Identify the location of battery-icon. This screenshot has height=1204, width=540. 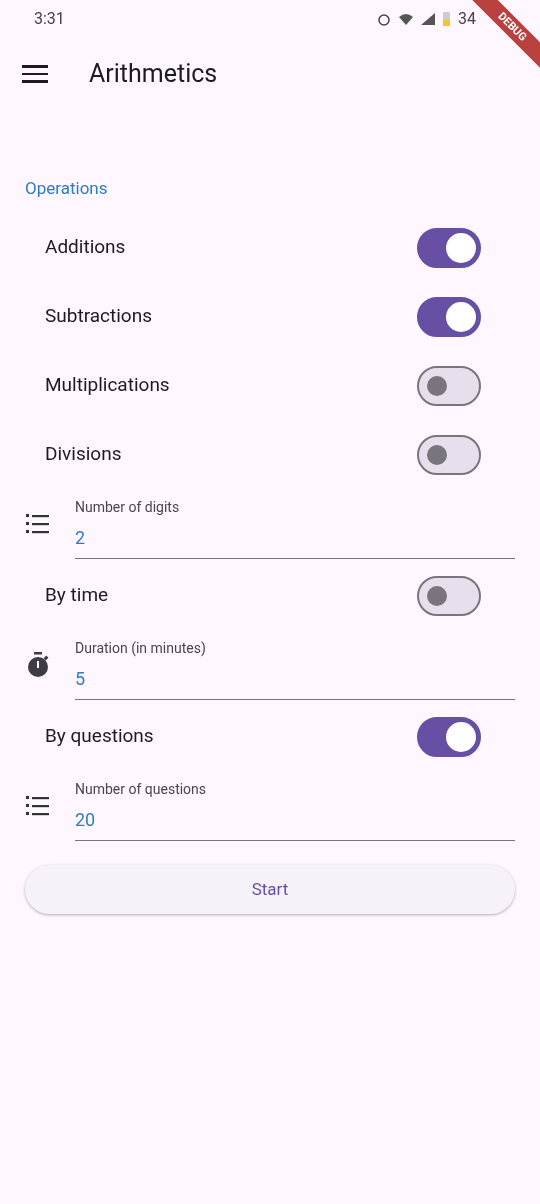
(446, 19).